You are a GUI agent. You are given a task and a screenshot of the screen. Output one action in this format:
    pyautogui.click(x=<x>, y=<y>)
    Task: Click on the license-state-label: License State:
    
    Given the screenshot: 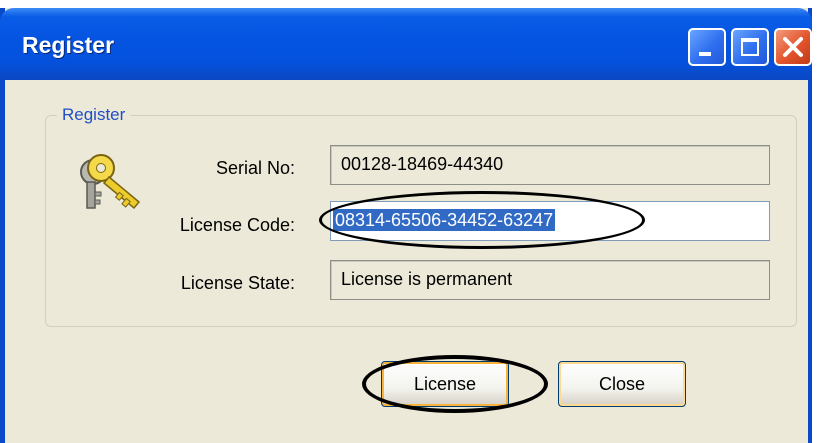 What is the action you would take?
    pyautogui.click(x=237, y=283)
    